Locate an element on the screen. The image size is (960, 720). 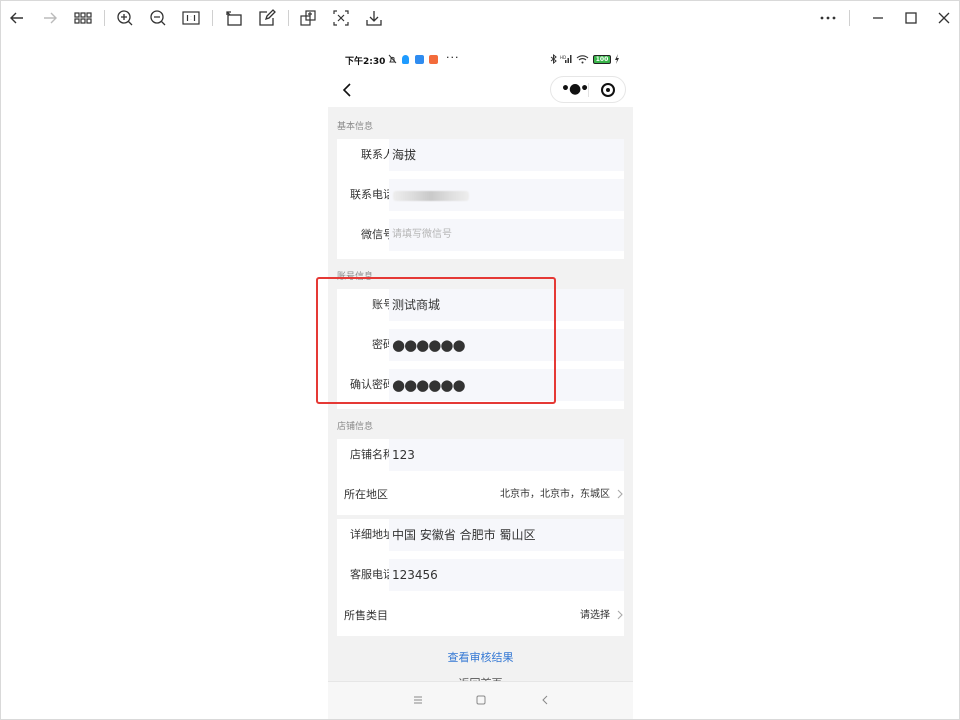
form-row-category: 所售类目 请选择 is located at coordinates (480, 616).